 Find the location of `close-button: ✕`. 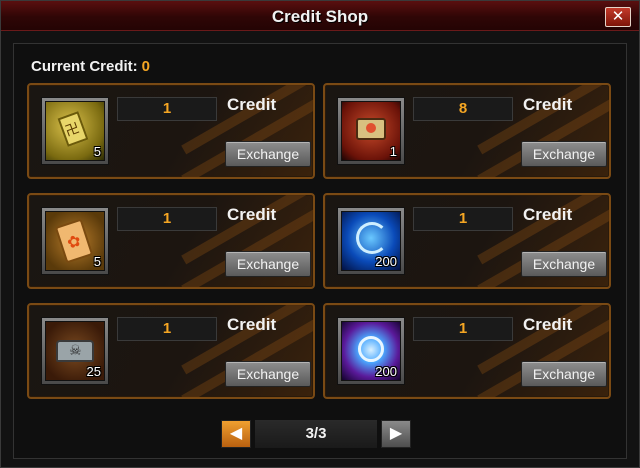

close-button: ✕ is located at coordinates (618, 17).